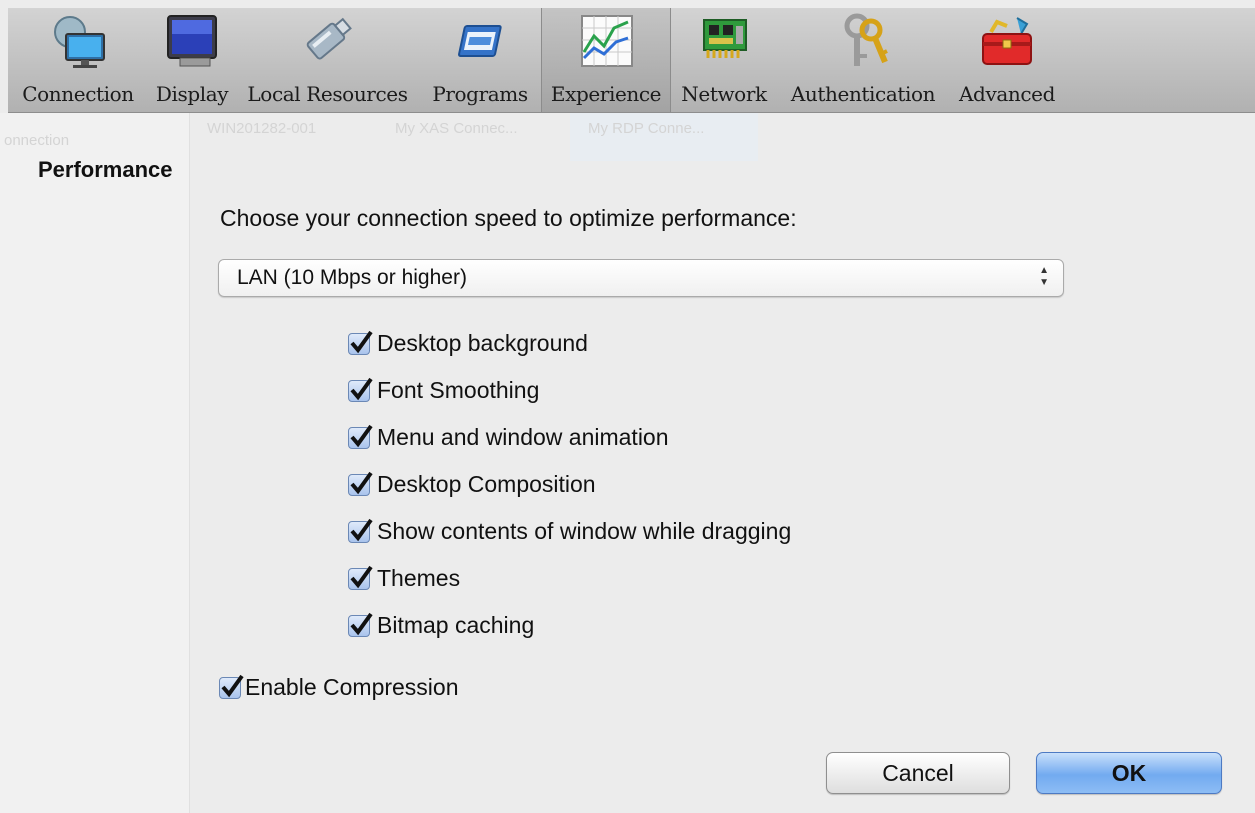 The height and width of the screenshot is (813, 1255). I want to click on toolbar-label-programs: Programs, so click(480, 94).